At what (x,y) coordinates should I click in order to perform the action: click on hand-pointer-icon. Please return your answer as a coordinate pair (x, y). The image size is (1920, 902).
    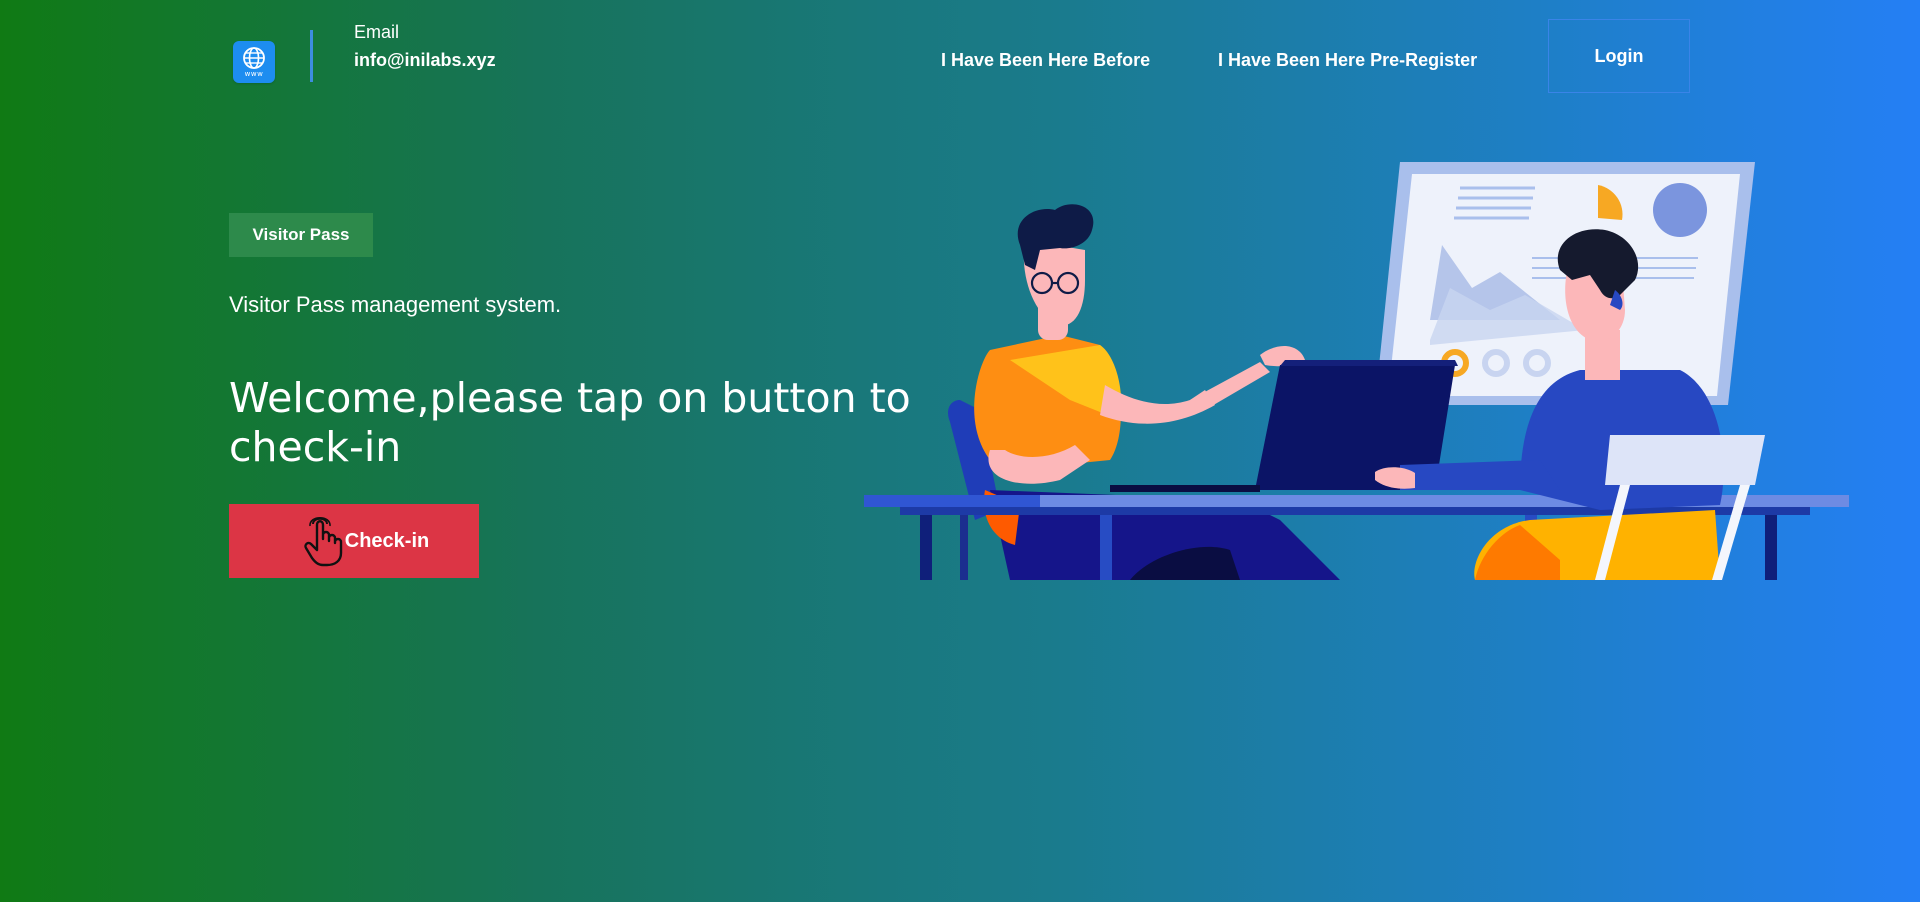
    Looking at the image, I should click on (323, 541).